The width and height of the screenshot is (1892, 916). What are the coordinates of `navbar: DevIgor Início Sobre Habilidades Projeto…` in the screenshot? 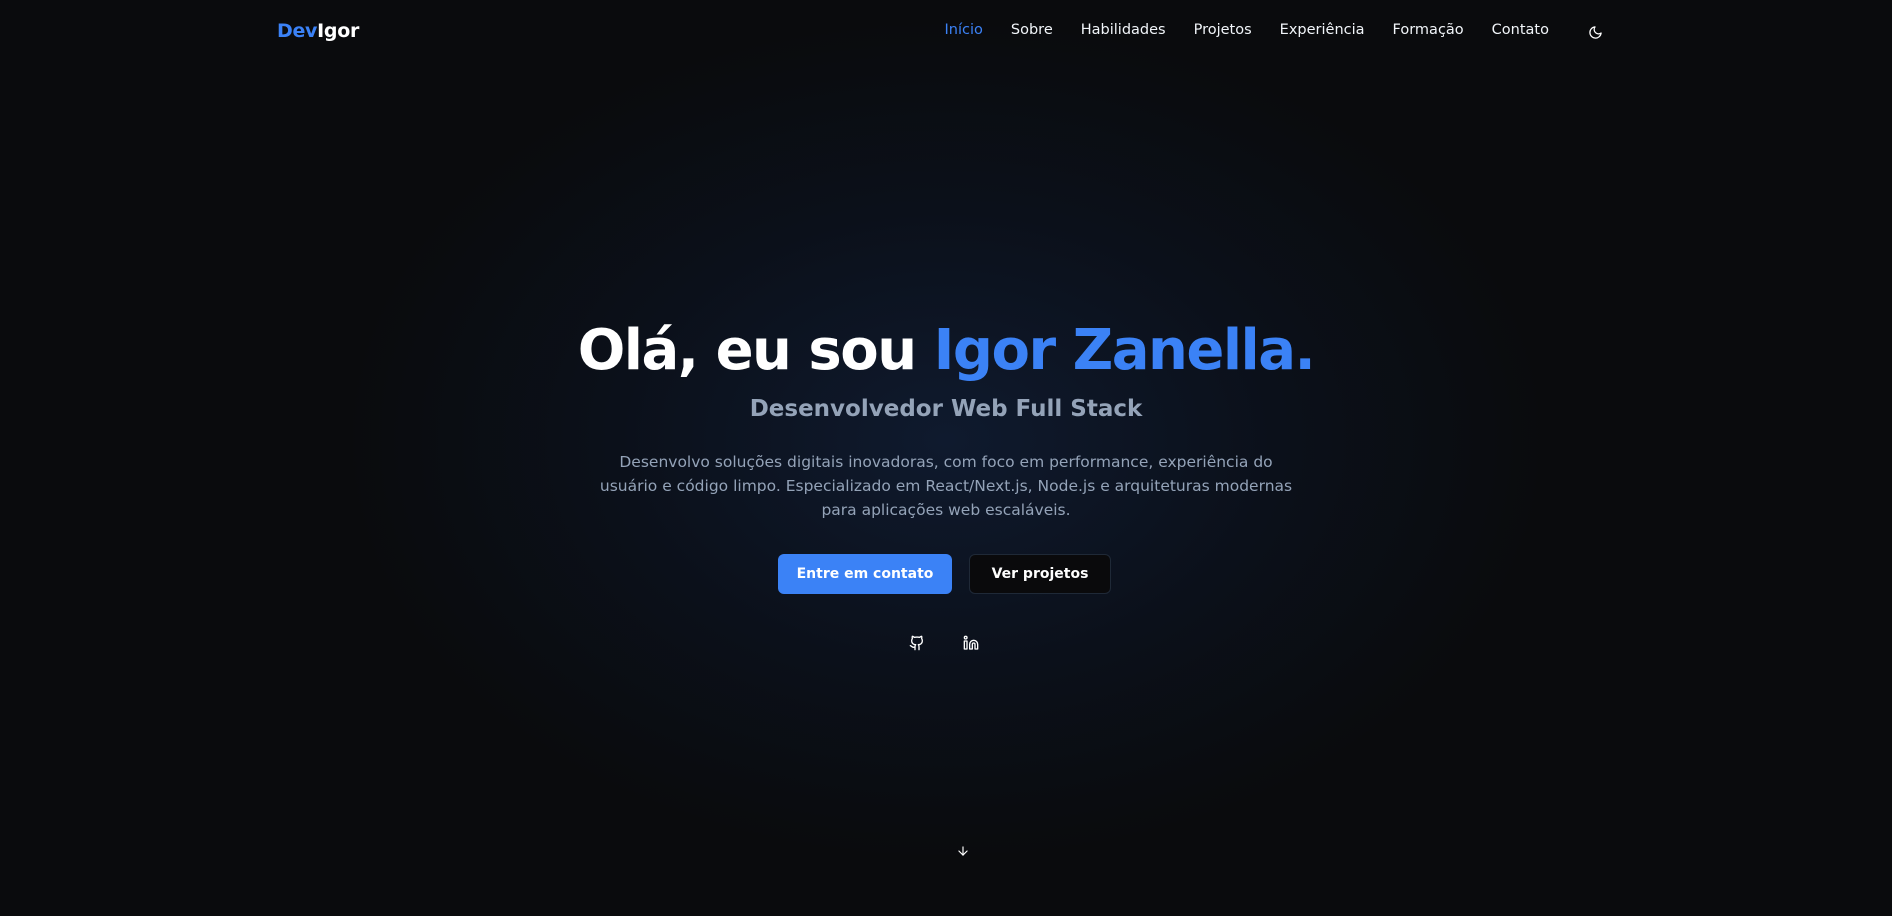 It's located at (946, 32).